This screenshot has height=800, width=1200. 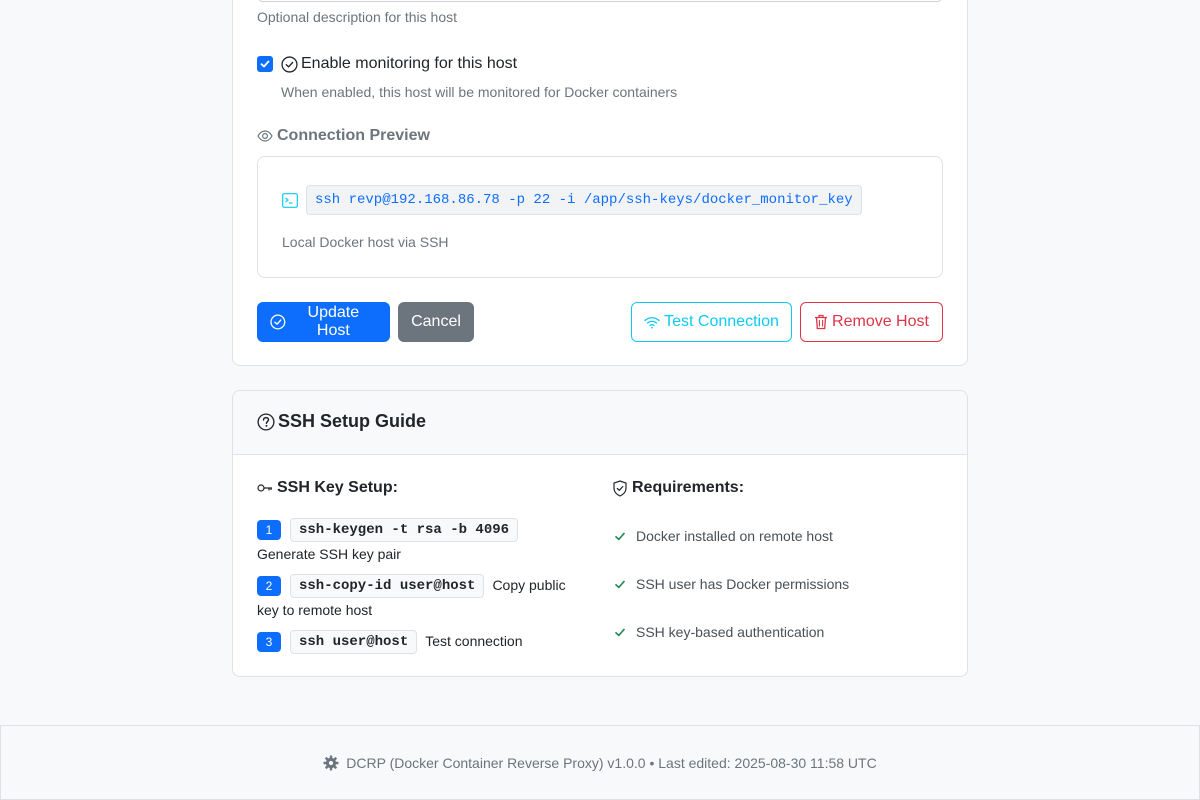 I want to click on guide-title-text: SSH Setup Guide, so click(x=352, y=421).